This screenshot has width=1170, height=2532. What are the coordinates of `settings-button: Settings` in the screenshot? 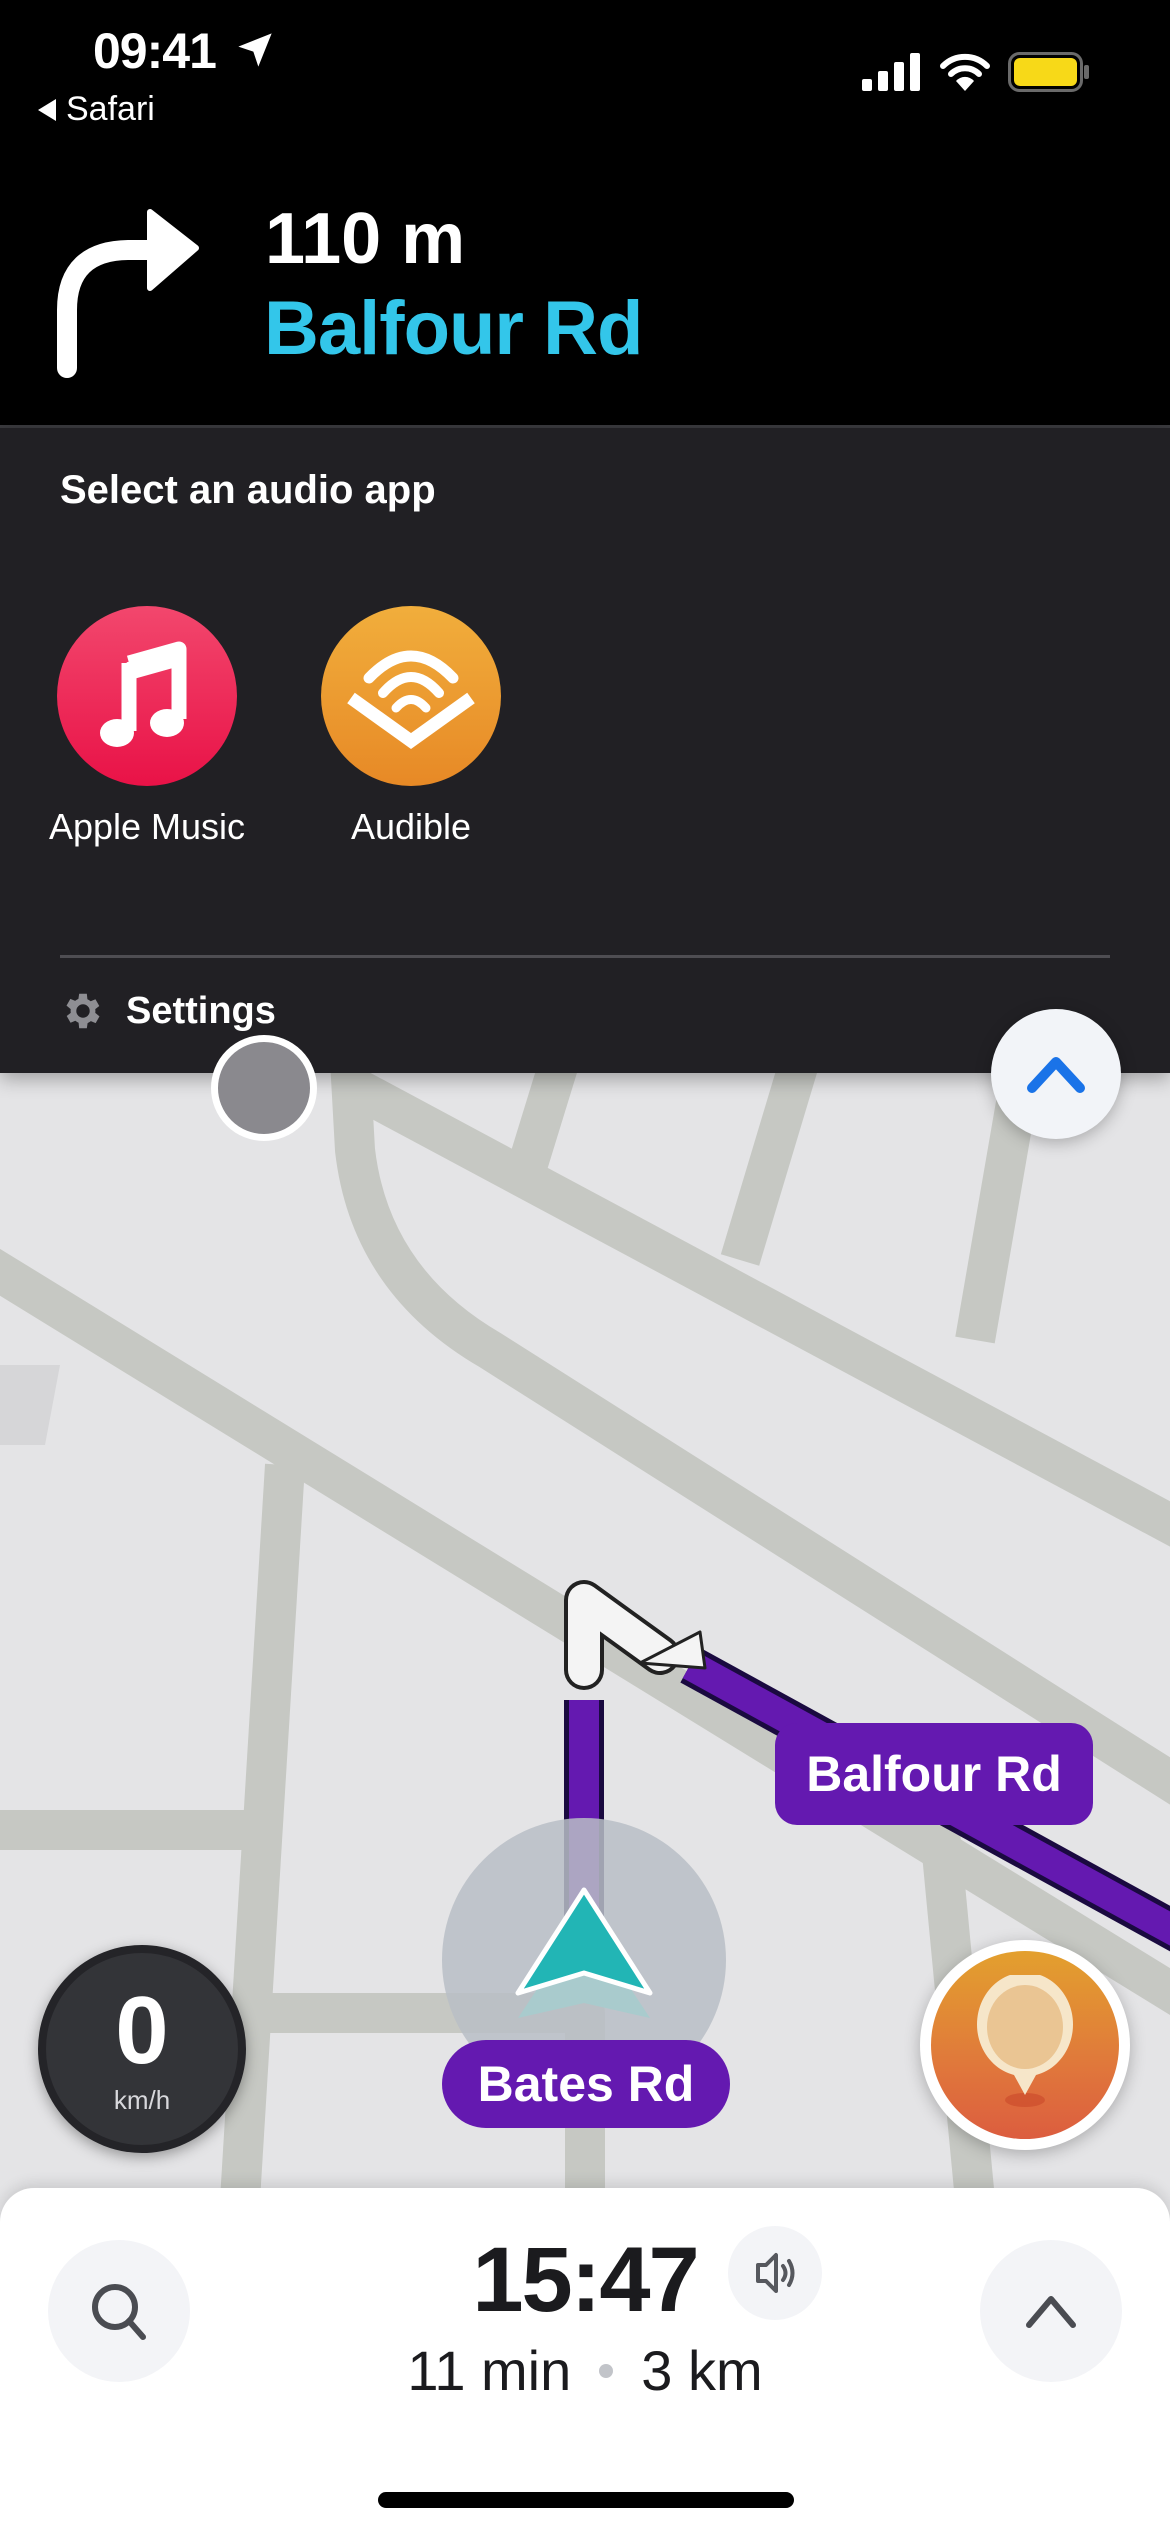 It's located at (168, 1011).